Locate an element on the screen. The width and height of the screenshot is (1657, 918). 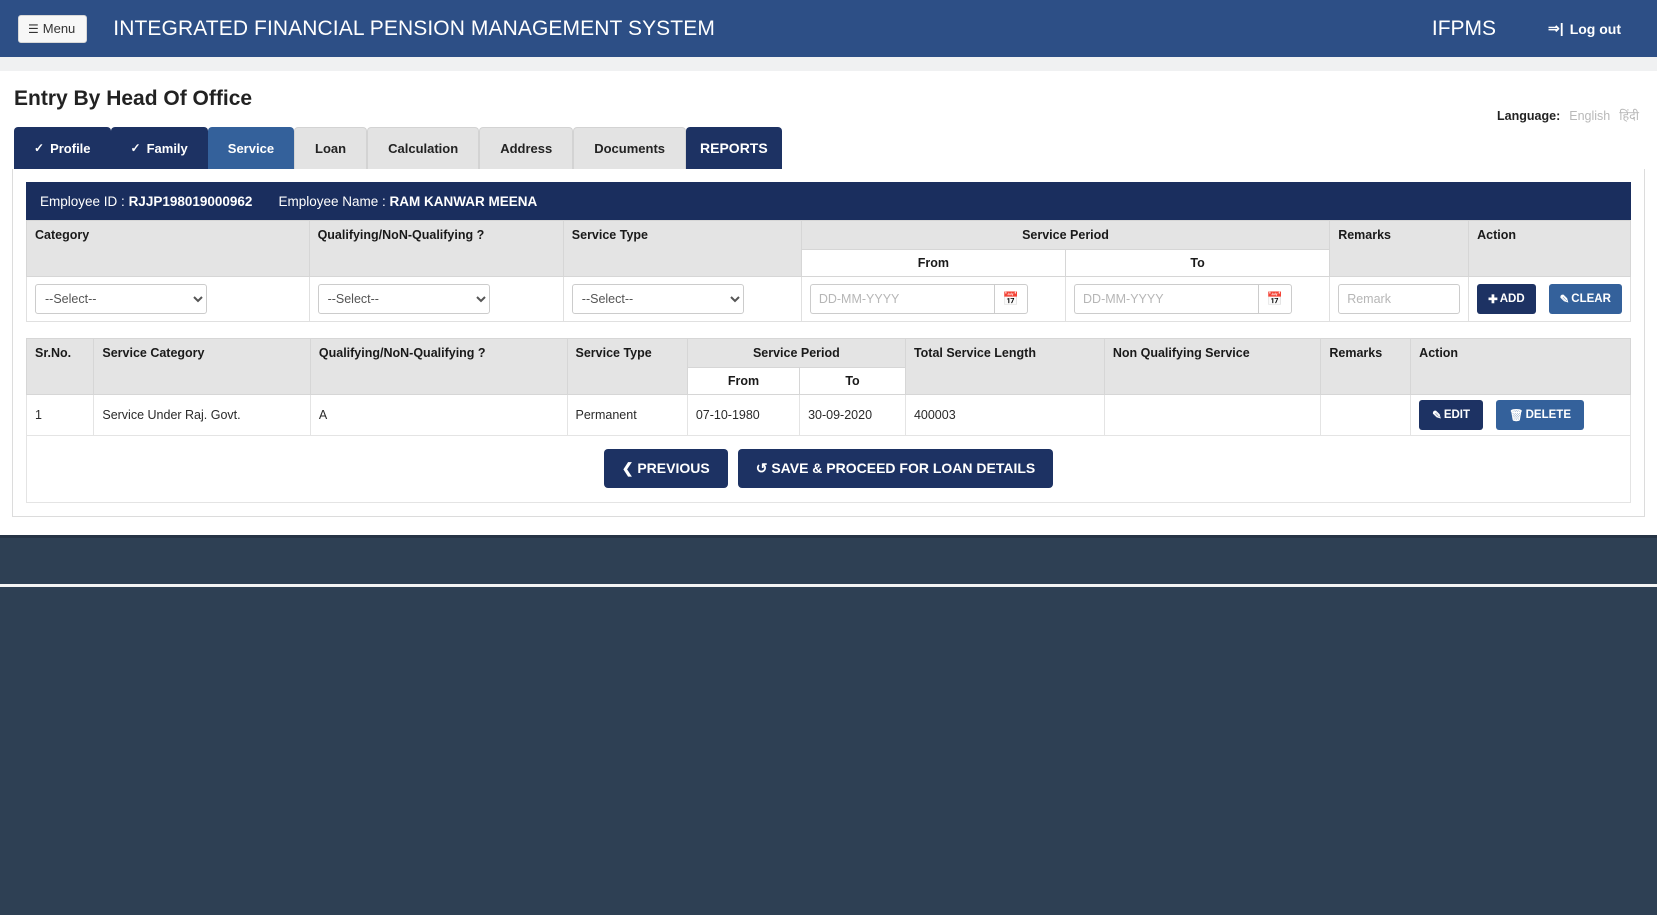
tab-documents: Documents is located at coordinates (630, 148).